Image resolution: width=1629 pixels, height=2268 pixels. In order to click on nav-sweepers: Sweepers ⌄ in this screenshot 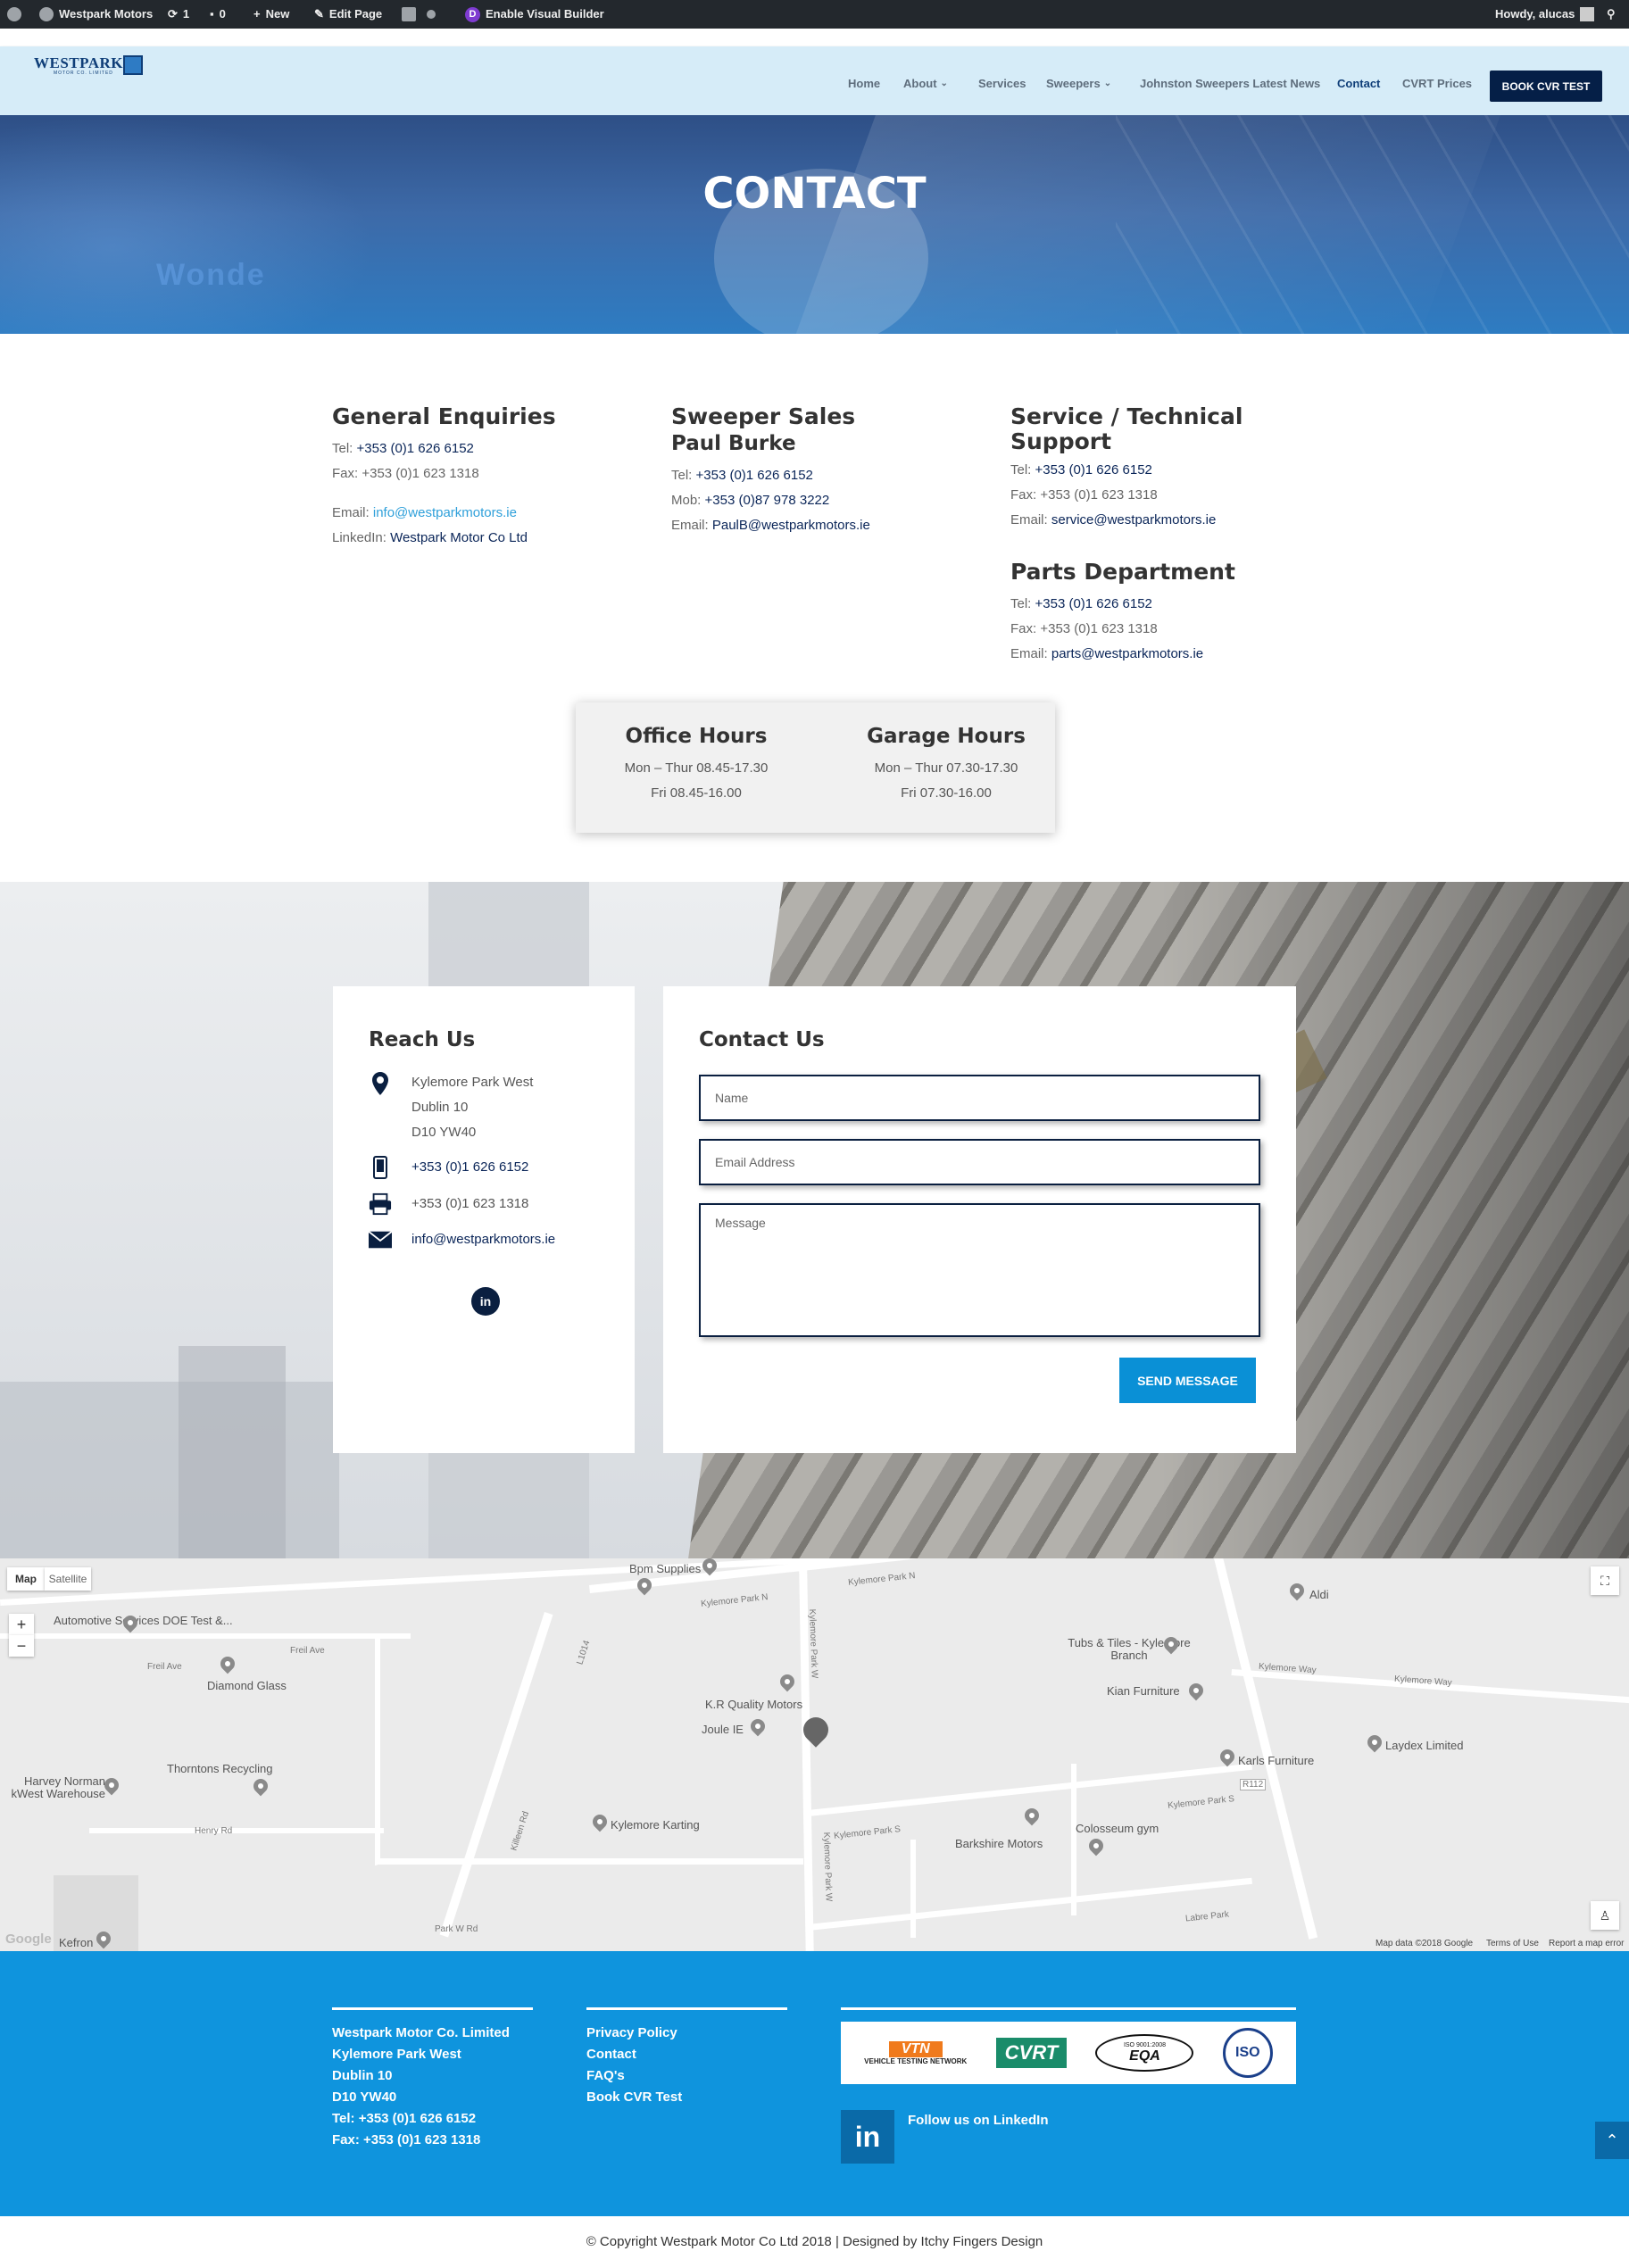, I will do `click(1078, 84)`.